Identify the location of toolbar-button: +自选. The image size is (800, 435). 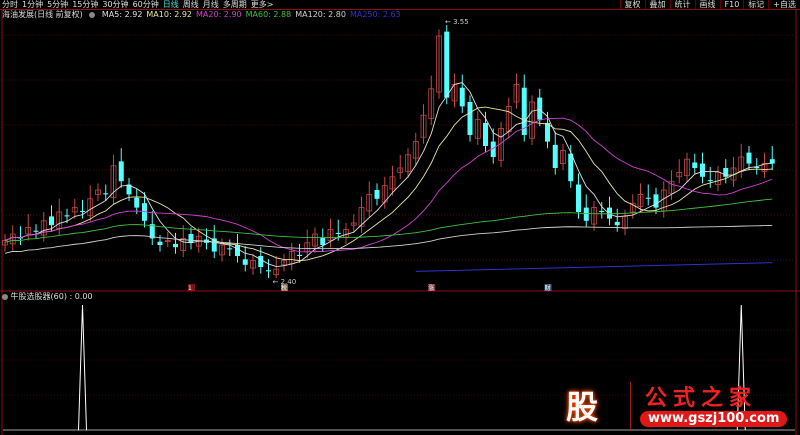
(784, 4).